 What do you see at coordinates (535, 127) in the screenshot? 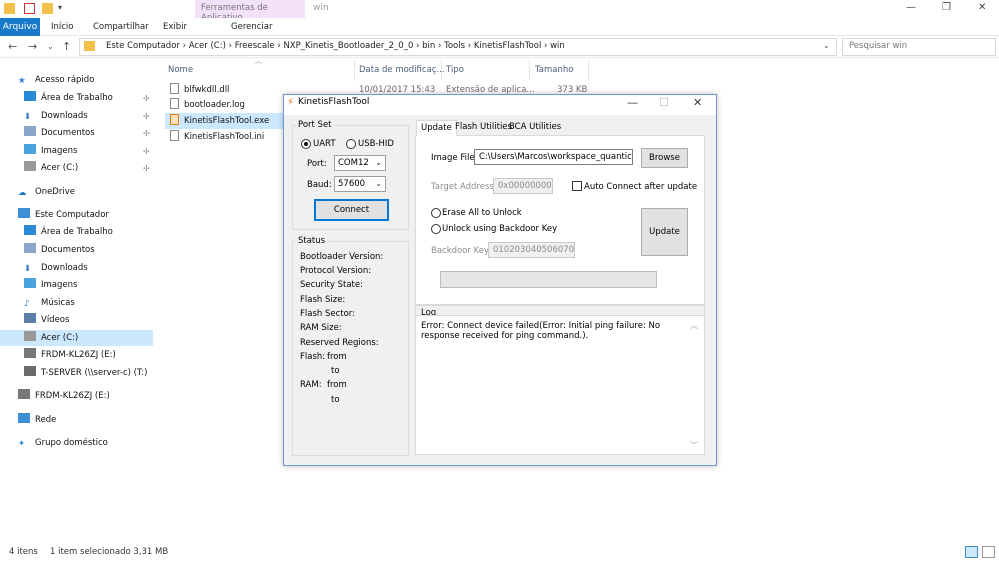
I see `tab-bca-utilities: BCA Utilities` at bounding box center [535, 127].